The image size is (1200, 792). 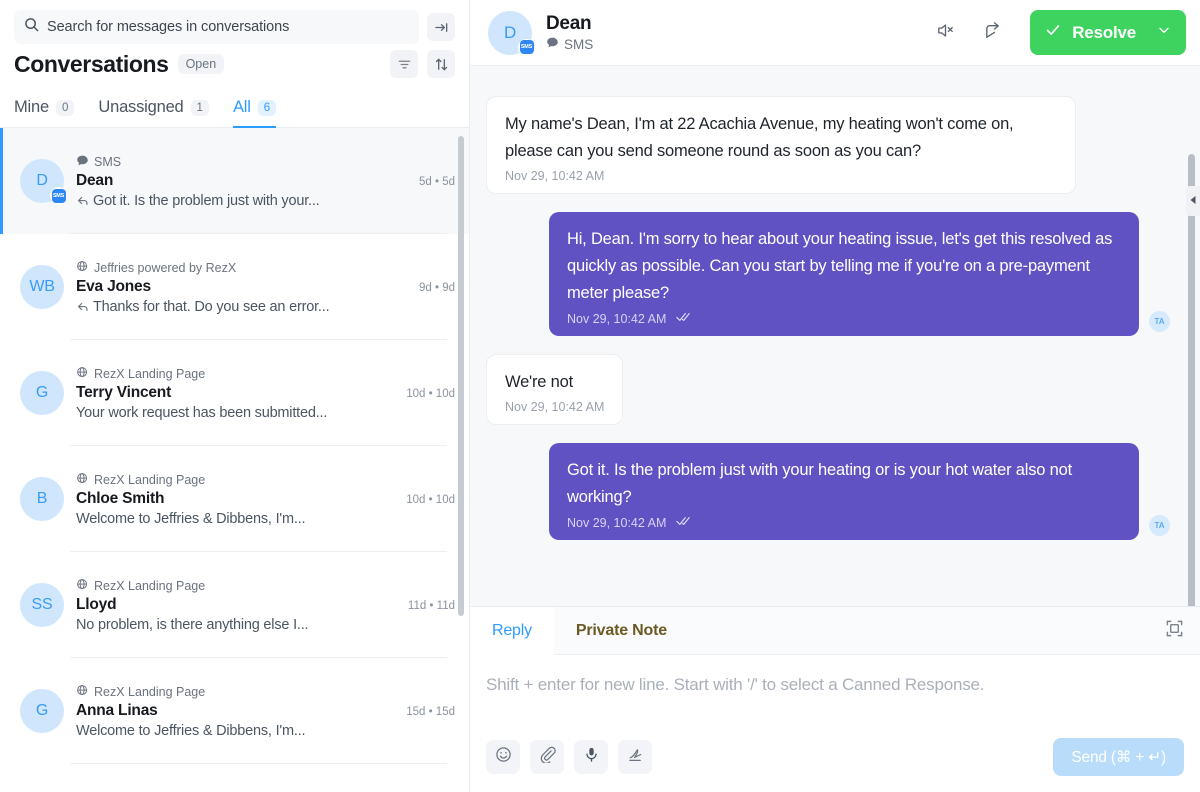 I want to click on composer-actions: Send (⌘ + ↵), so click(x=835, y=765).